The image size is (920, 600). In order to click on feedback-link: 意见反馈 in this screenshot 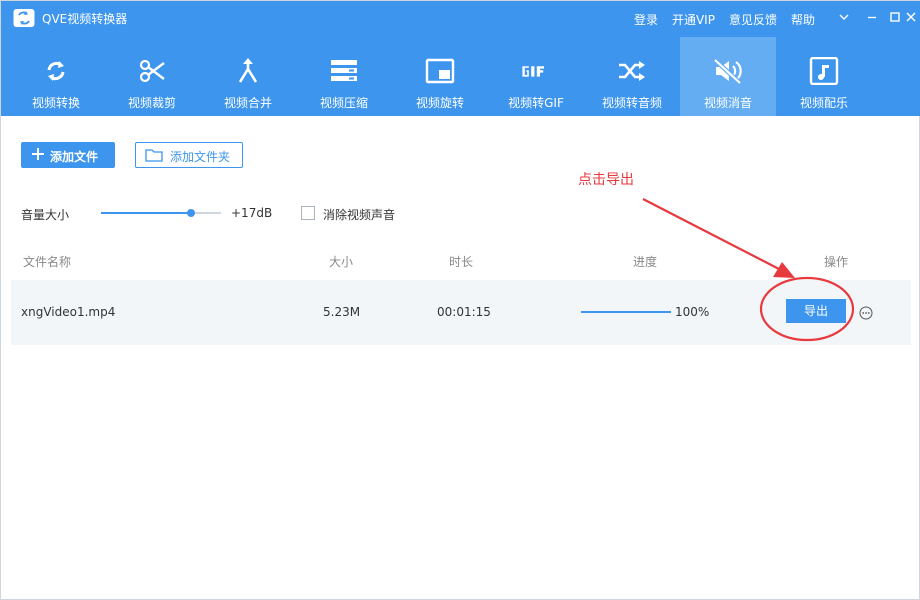, I will do `click(753, 19)`.